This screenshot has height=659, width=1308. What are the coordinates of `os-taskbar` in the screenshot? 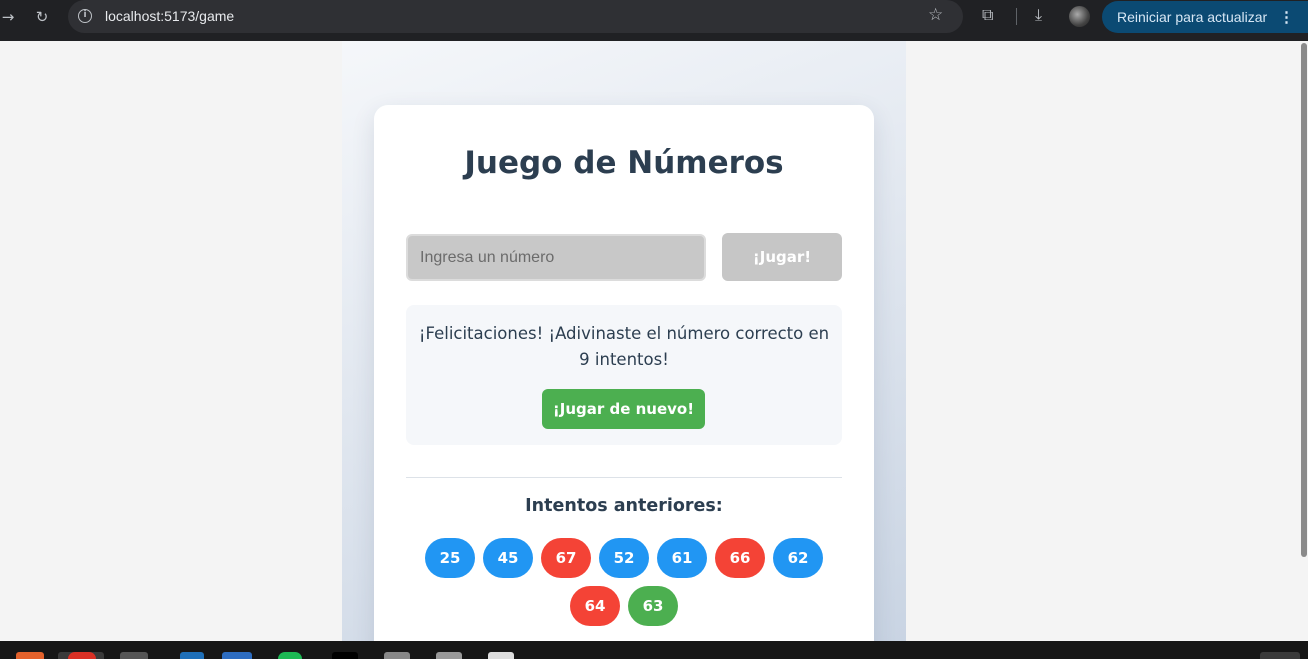 It's located at (654, 650).